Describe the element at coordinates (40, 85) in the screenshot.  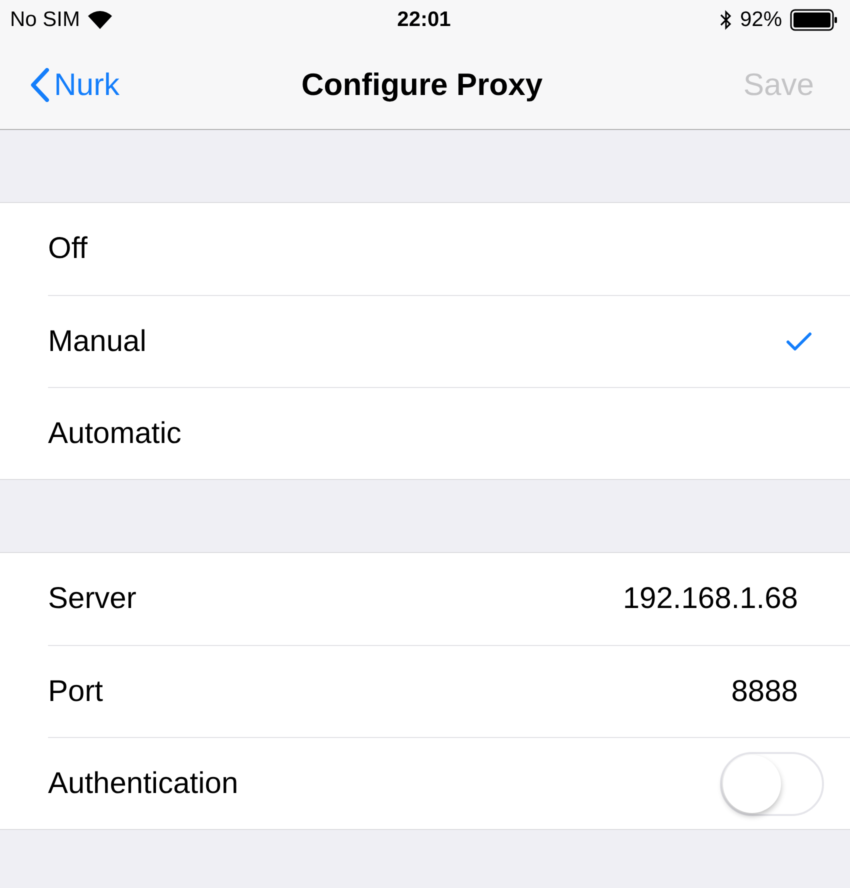
I see `chevron-left-icon` at that location.